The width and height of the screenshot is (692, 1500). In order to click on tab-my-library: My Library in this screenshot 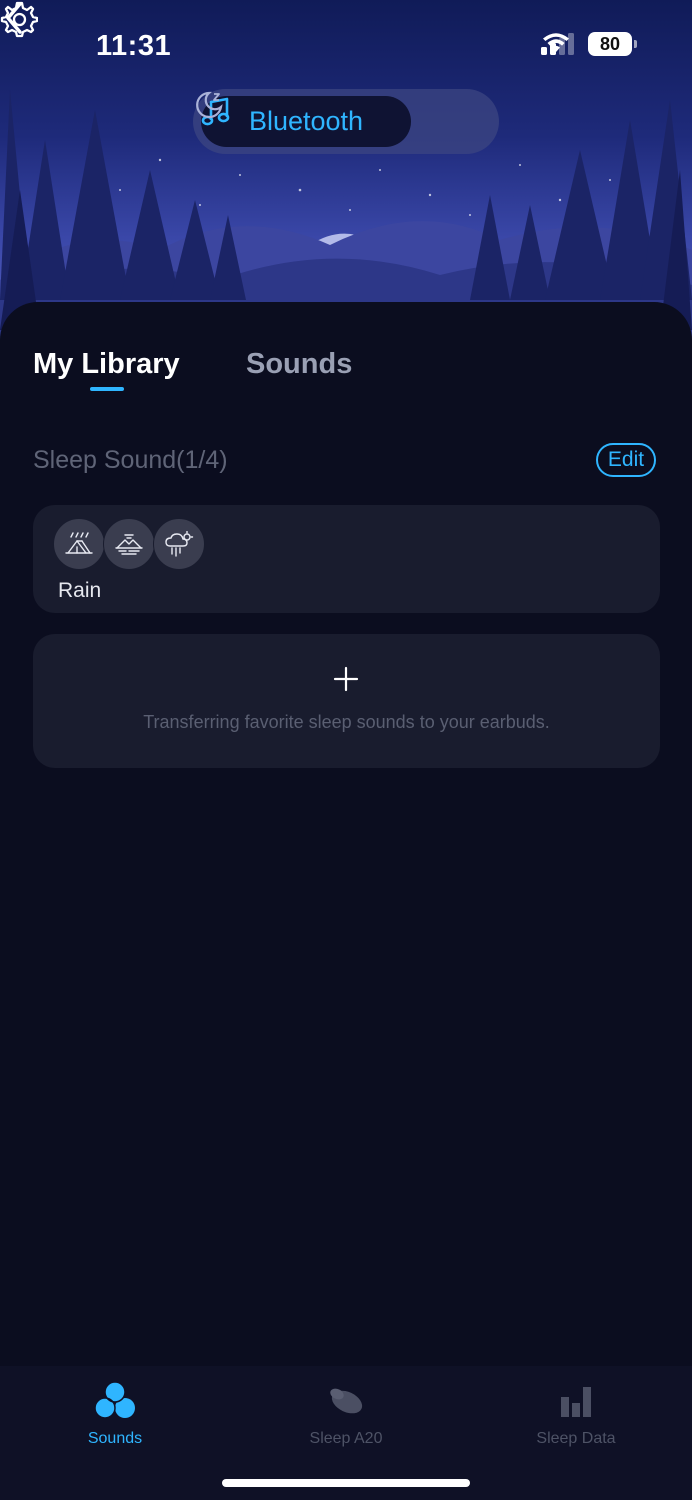, I will do `click(106, 364)`.